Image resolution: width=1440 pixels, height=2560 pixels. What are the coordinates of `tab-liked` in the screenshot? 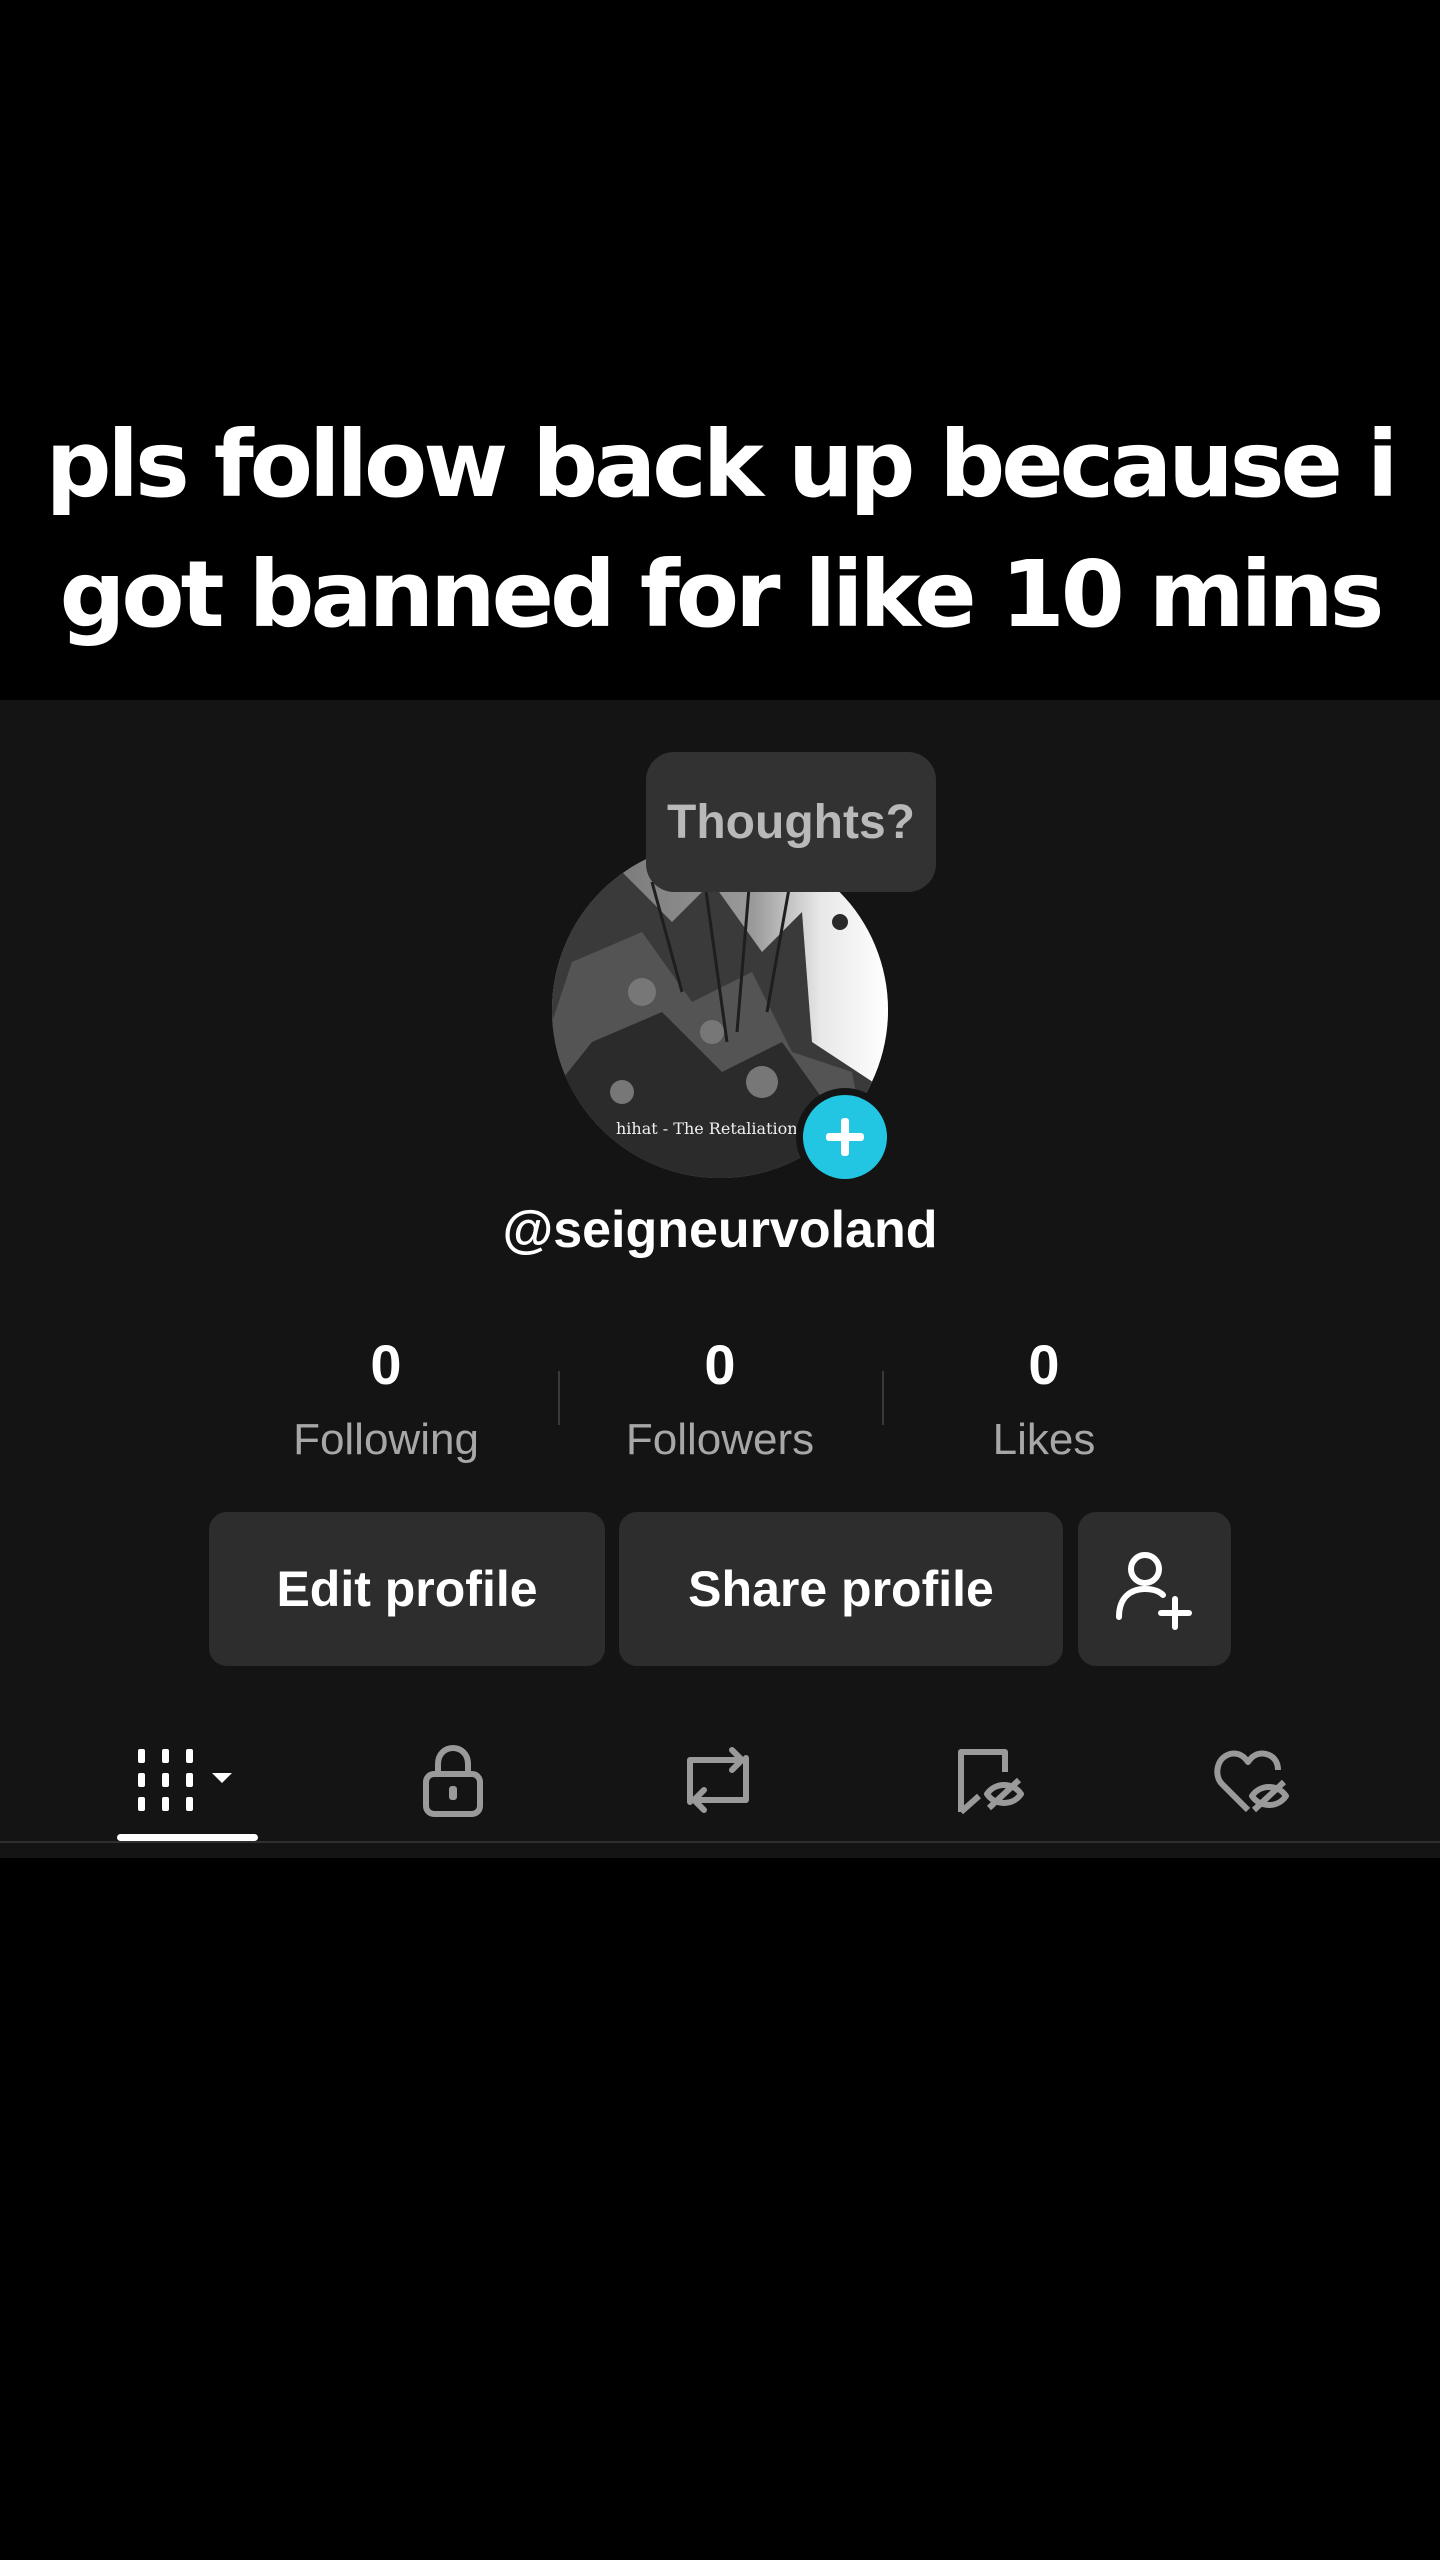 It's located at (1252, 1780).